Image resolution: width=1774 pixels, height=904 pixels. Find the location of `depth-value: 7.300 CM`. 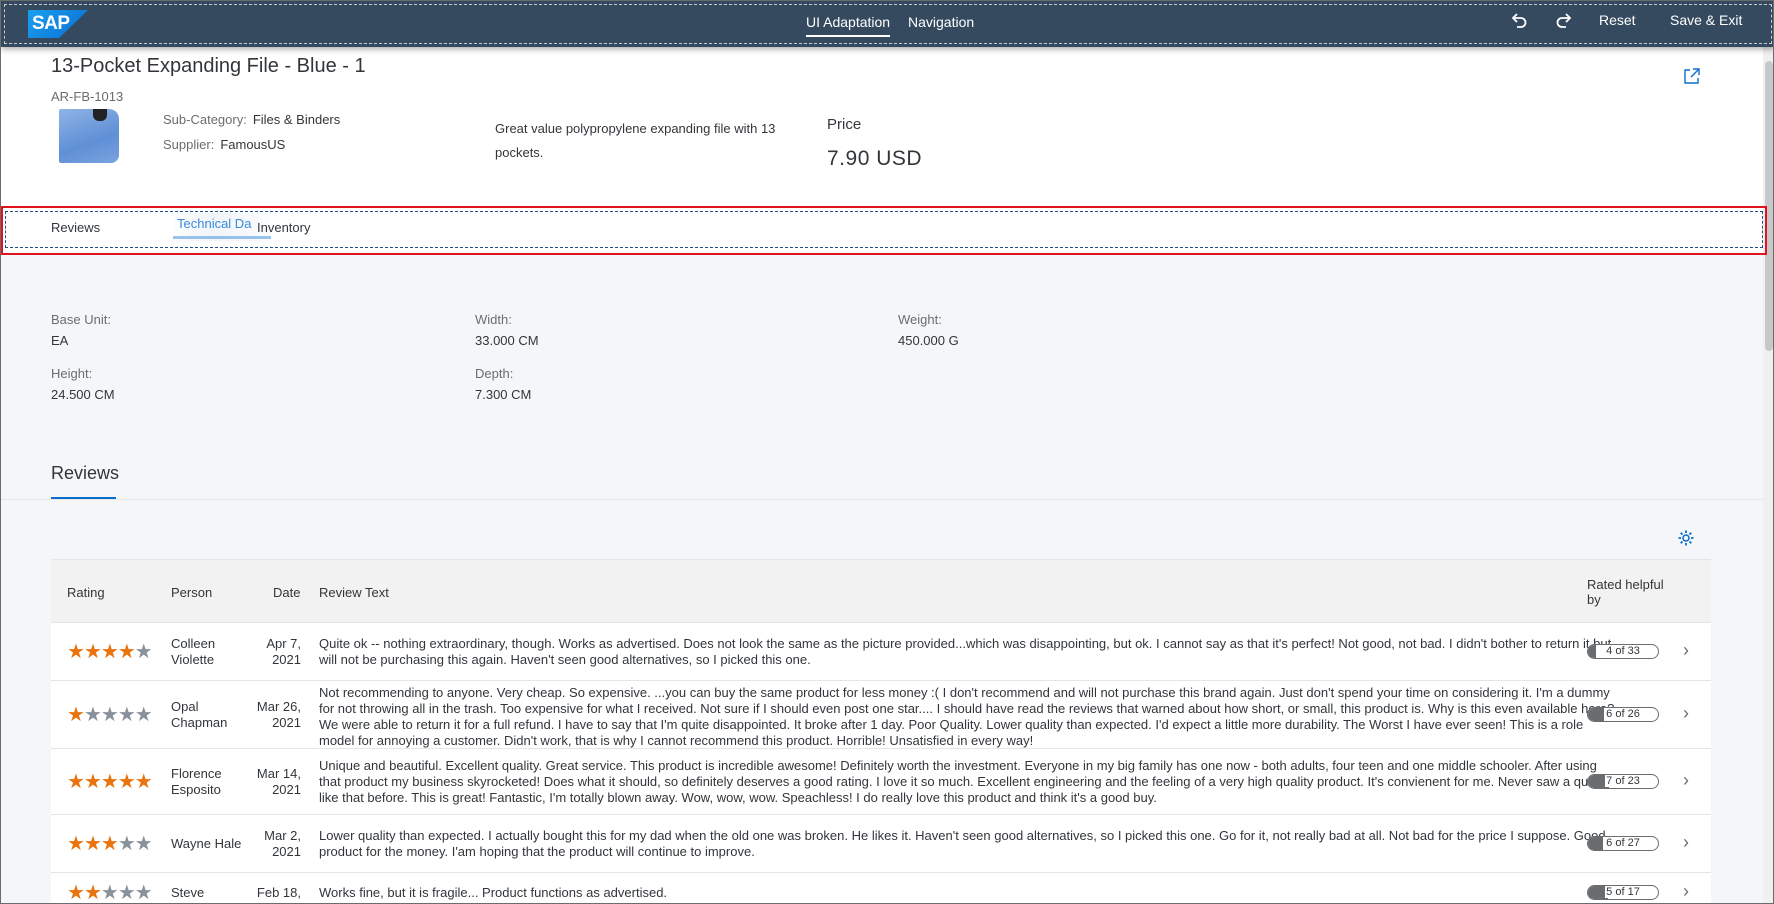

depth-value: 7.300 CM is located at coordinates (503, 394).